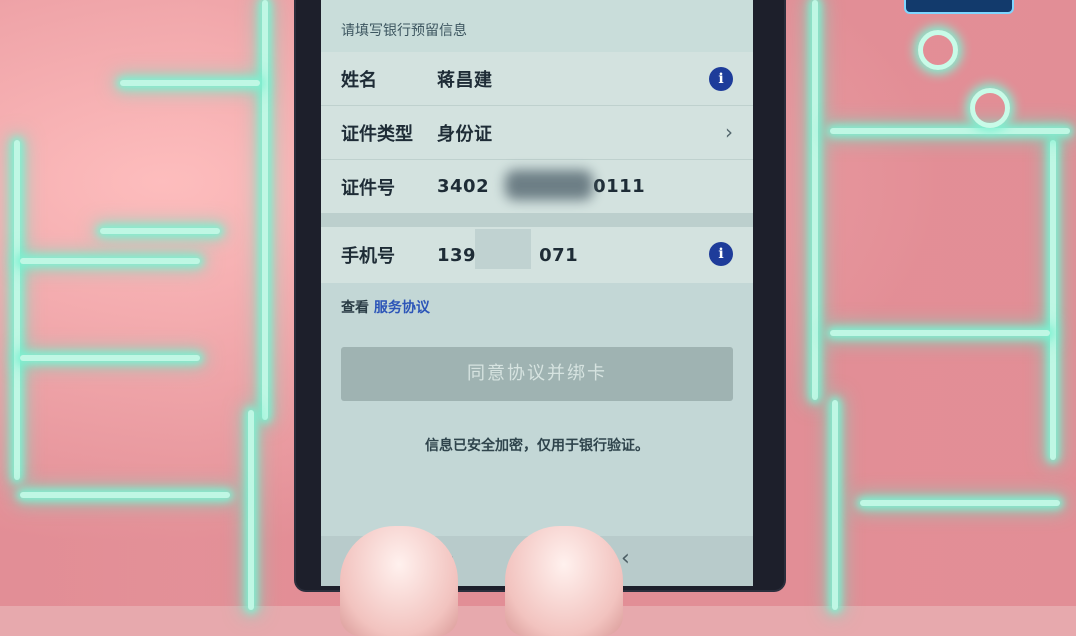  What do you see at coordinates (549, 185) in the screenshot?
I see `redaction-blur` at bounding box center [549, 185].